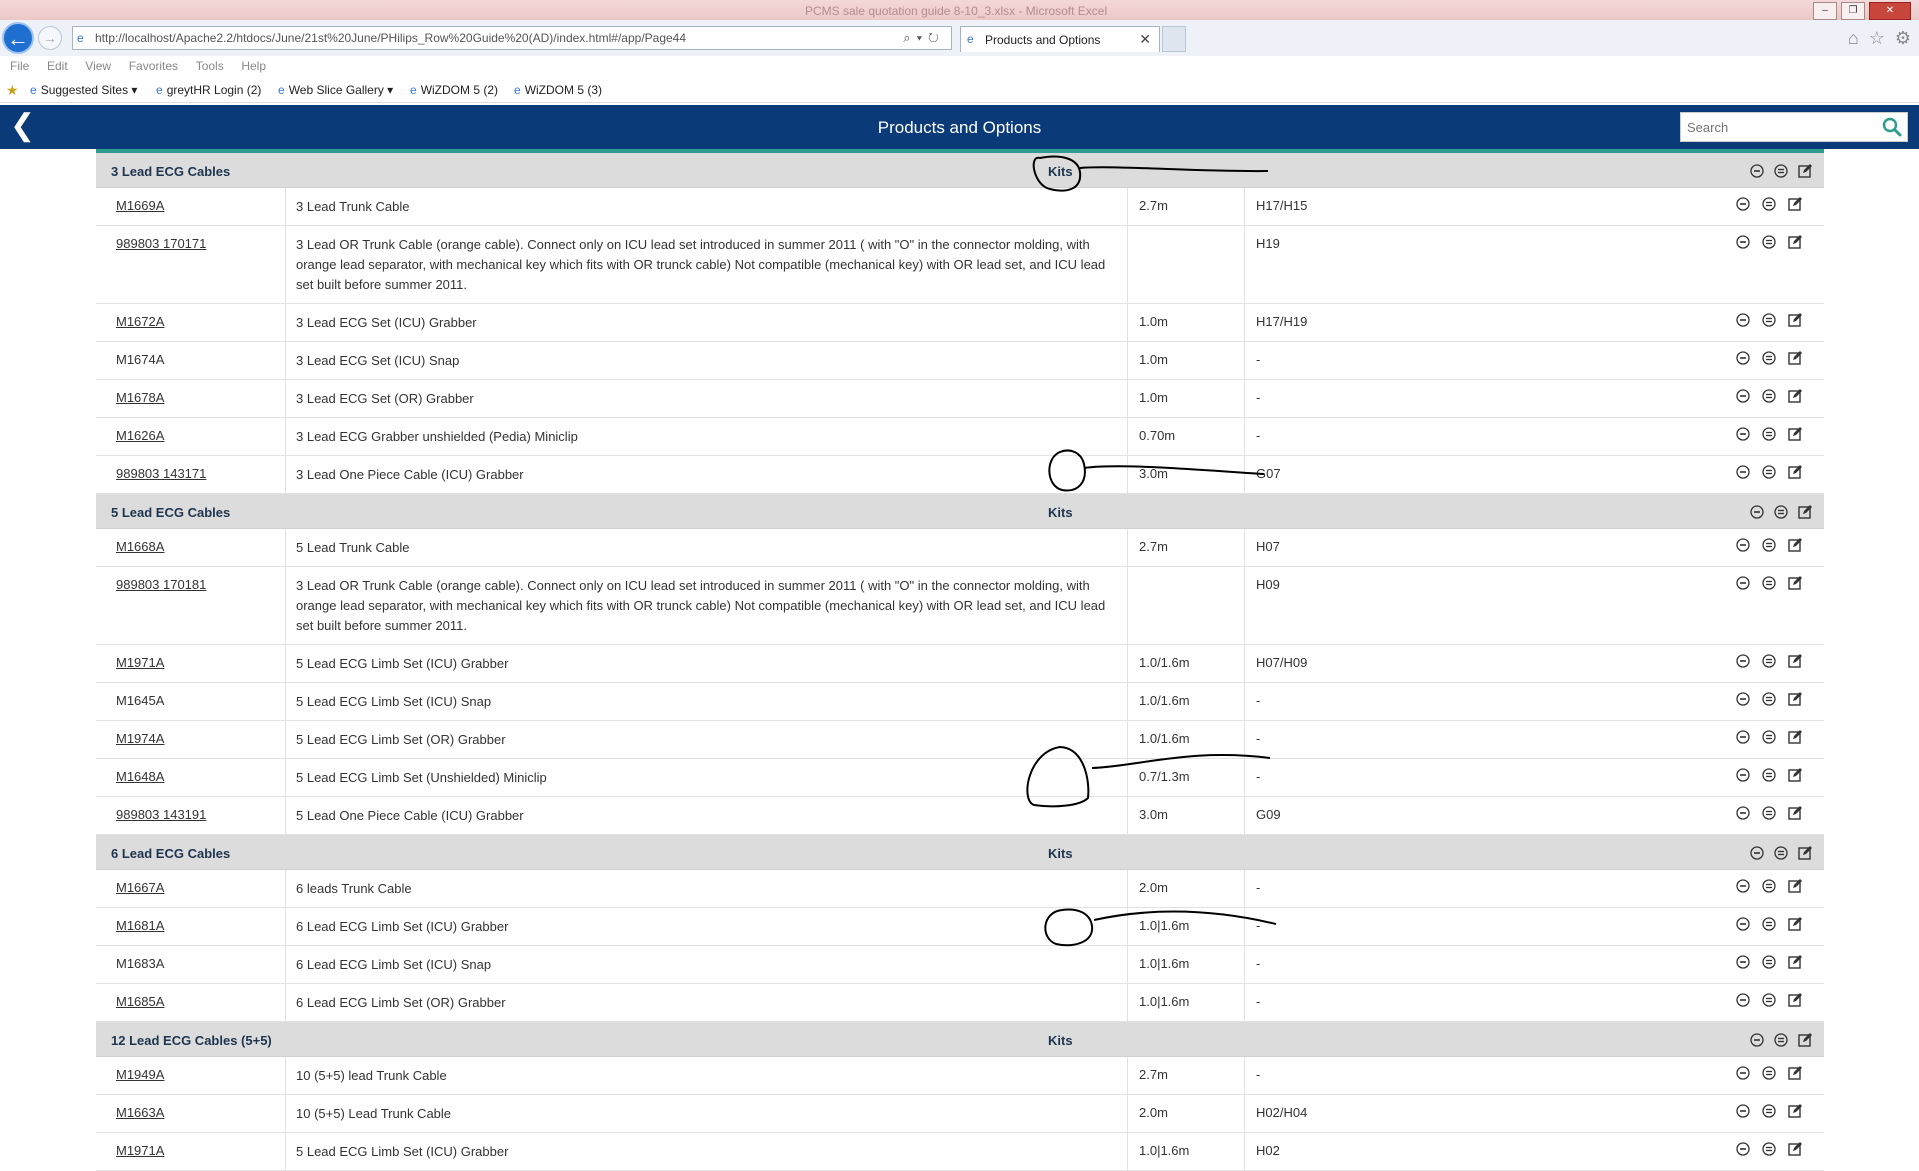 The height and width of the screenshot is (1171, 1919). What do you see at coordinates (1145, 39) in the screenshot?
I see `tab-close-icon: ✕` at bounding box center [1145, 39].